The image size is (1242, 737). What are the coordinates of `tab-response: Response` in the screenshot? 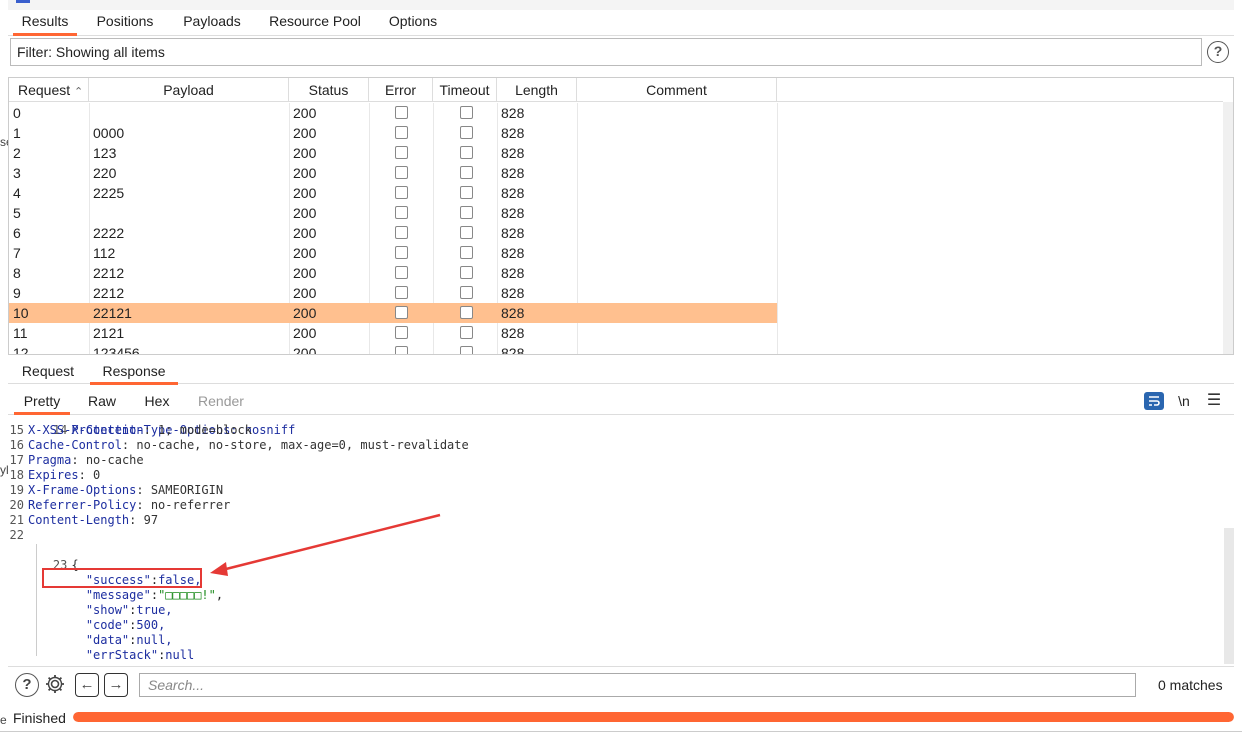 It's located at (134, 371).